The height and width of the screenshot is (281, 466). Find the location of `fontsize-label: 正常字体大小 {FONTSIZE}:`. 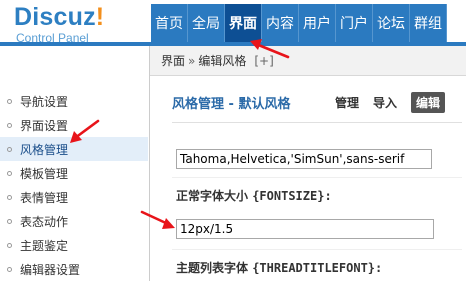

fontsize-label: 正常字体大小 {FONTSIZE}: is located at coordinates (254, 195).